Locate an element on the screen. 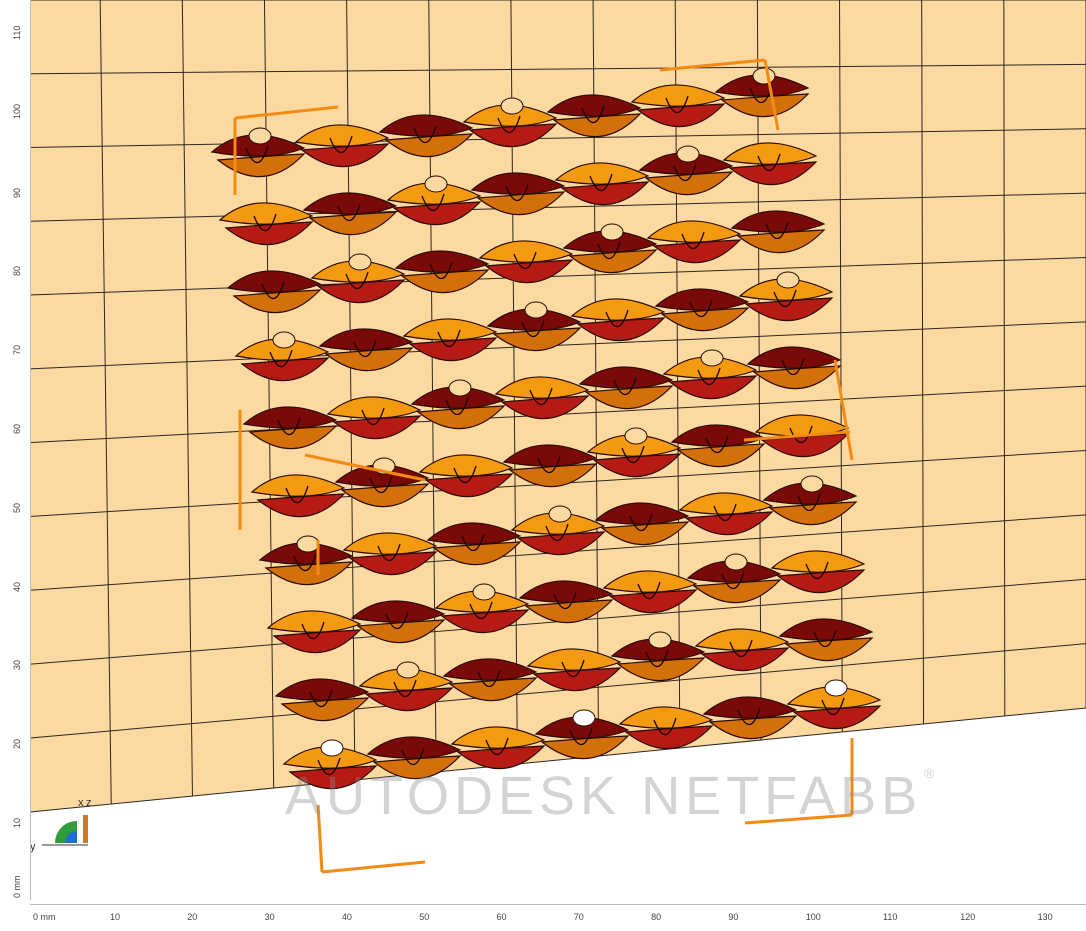  ruler-v-tick-label: 50 is located at coordinates (17, 507).